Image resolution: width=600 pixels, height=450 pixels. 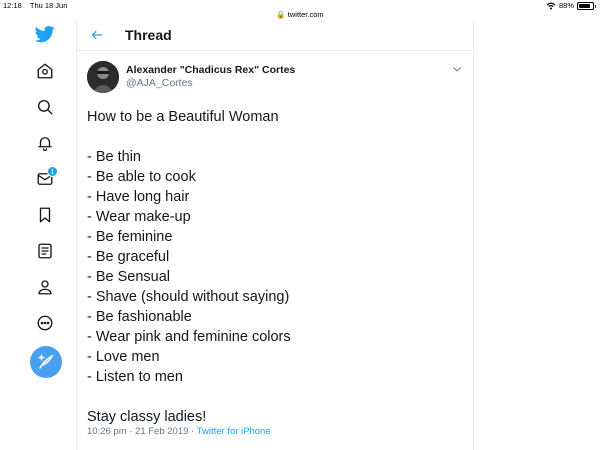 What do you see at coordinates (551, 5) in the screenshot?
I see `wifi-icon` at bounding box center [551, 5].